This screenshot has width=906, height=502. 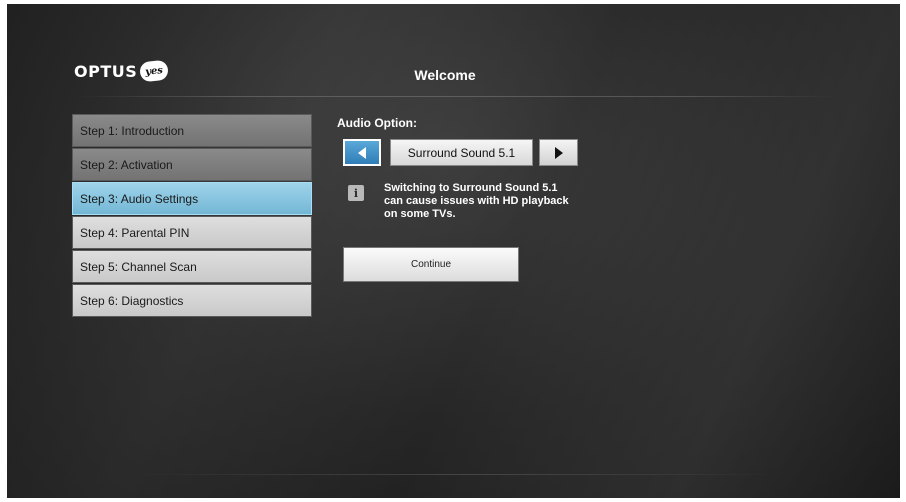 What do you see at coordinates (192, 266) in the screenshot?
I see `step-channel-scan: Step 5: Channel Scan` at bounding box center [192, 266].